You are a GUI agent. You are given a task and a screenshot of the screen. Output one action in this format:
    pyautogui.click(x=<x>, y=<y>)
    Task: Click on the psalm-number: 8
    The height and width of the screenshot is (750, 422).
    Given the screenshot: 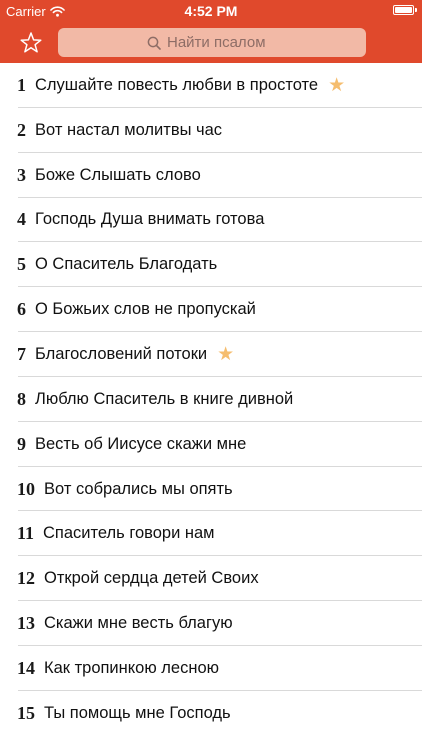 What is the action you would take?
    pyautogui.click(x=21, y=398)
    